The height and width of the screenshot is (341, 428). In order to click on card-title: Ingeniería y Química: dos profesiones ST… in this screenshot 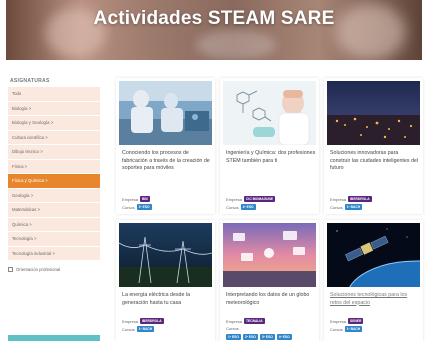, I will do `click(271, 157)`.